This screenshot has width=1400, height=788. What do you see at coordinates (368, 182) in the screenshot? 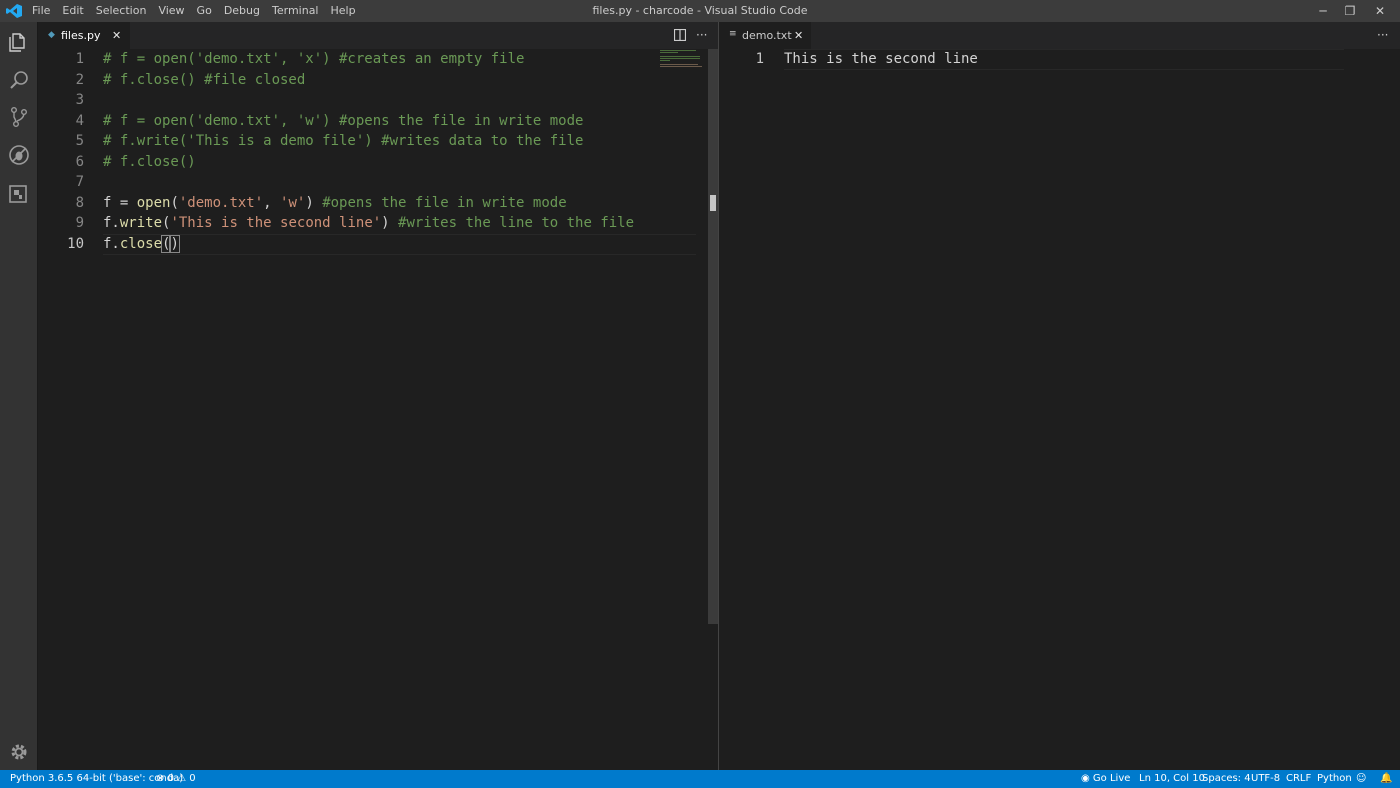
I see `code-line: 7` at bounding box center [368, 182].